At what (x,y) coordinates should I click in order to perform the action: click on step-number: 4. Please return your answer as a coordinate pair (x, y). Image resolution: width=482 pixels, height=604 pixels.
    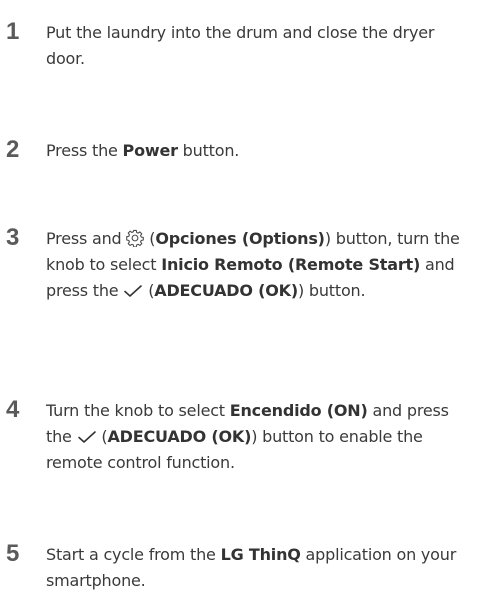
    Looking at the image, I should click on (13, 409).